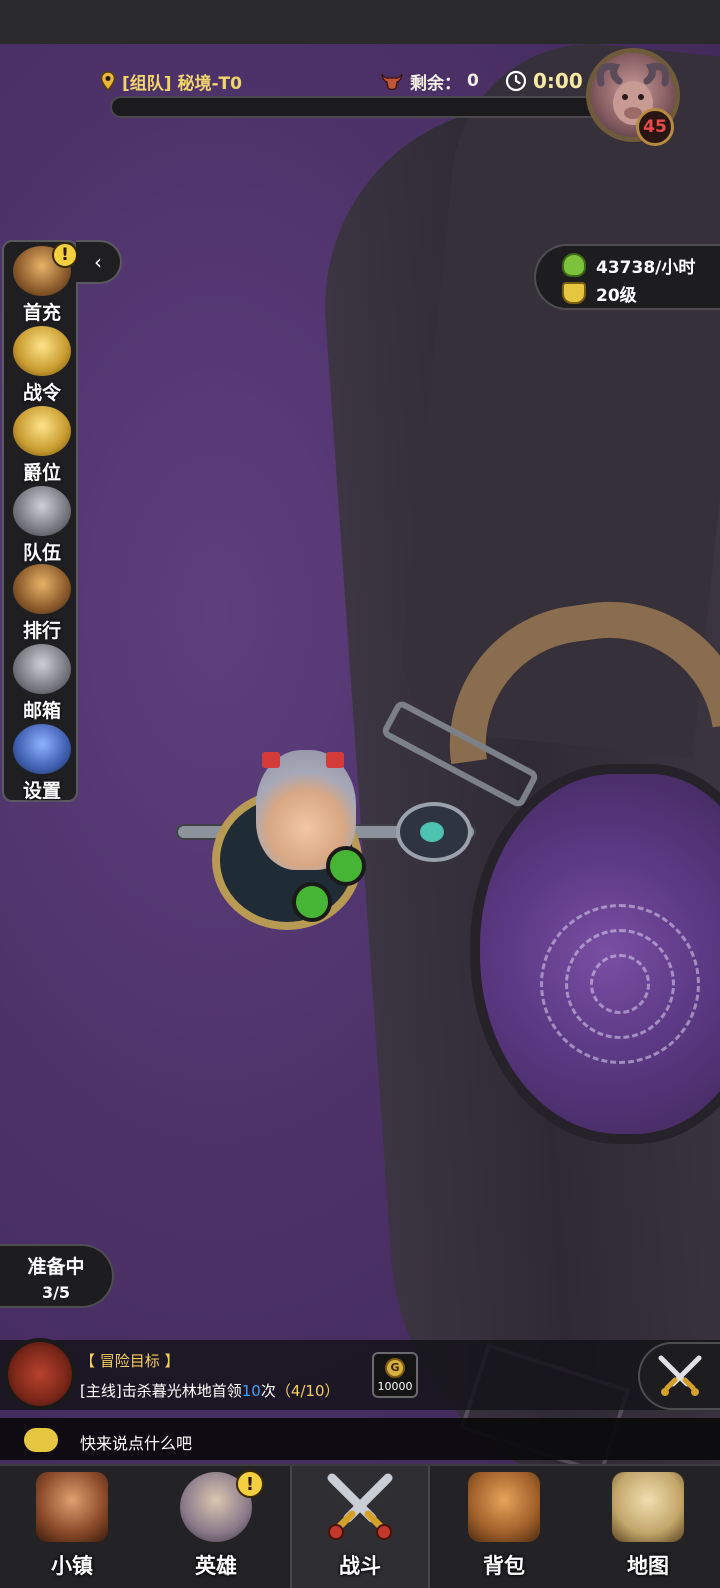 Image resolution: width=720 pixels, height=1588 pixels. I want to click on map-scroll-icon, so click(648, 1507).